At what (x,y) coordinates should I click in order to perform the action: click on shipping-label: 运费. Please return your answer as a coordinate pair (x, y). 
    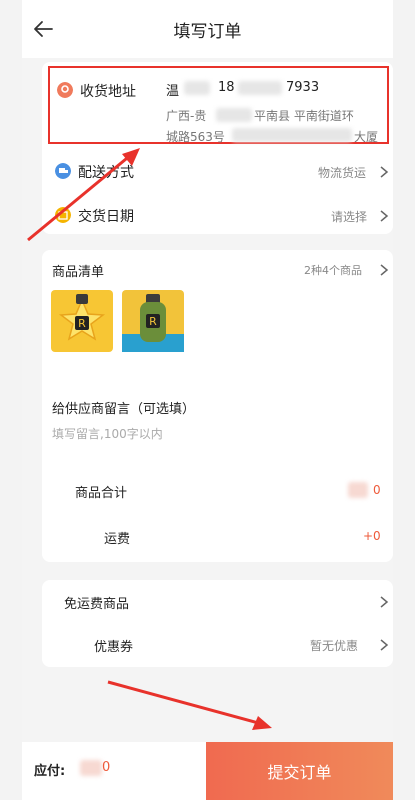
    Looking at the image, I should click on (117, 539).